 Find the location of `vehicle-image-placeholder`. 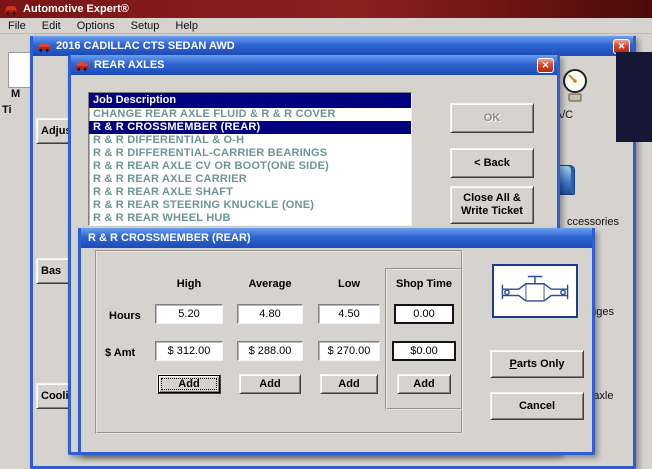

vehicle-image-placeholder is located at coordinates (634, 97).